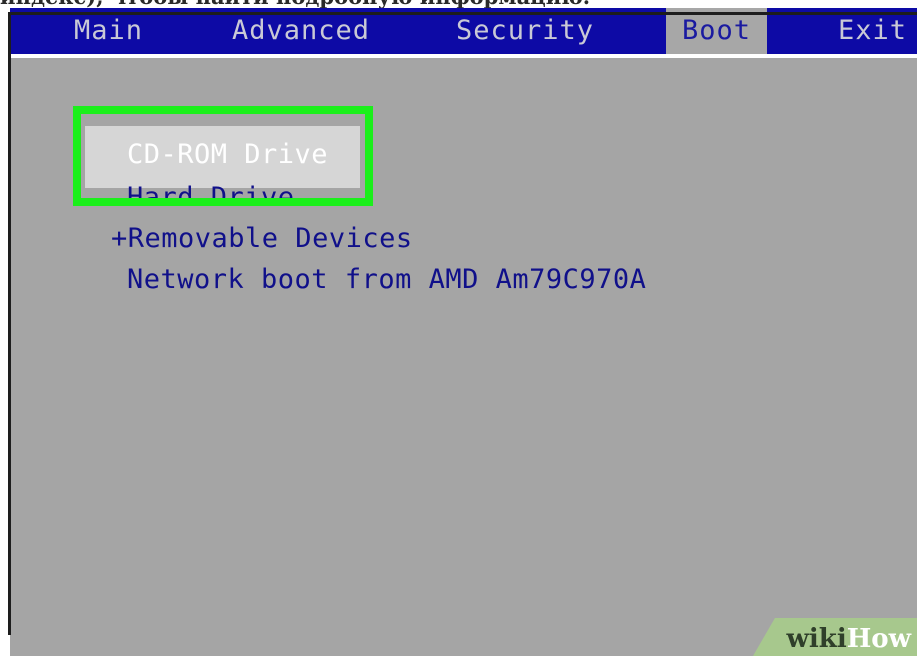 This screenshot has height=656, width=917. I want to click on wikihow-logo: wikiHow, so click(848, 639).